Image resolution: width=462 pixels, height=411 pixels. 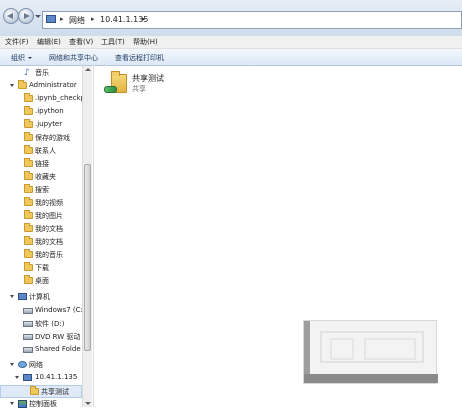 I want to click on nav-item-label: Windows7 (C:, so click(x=58, y=310).